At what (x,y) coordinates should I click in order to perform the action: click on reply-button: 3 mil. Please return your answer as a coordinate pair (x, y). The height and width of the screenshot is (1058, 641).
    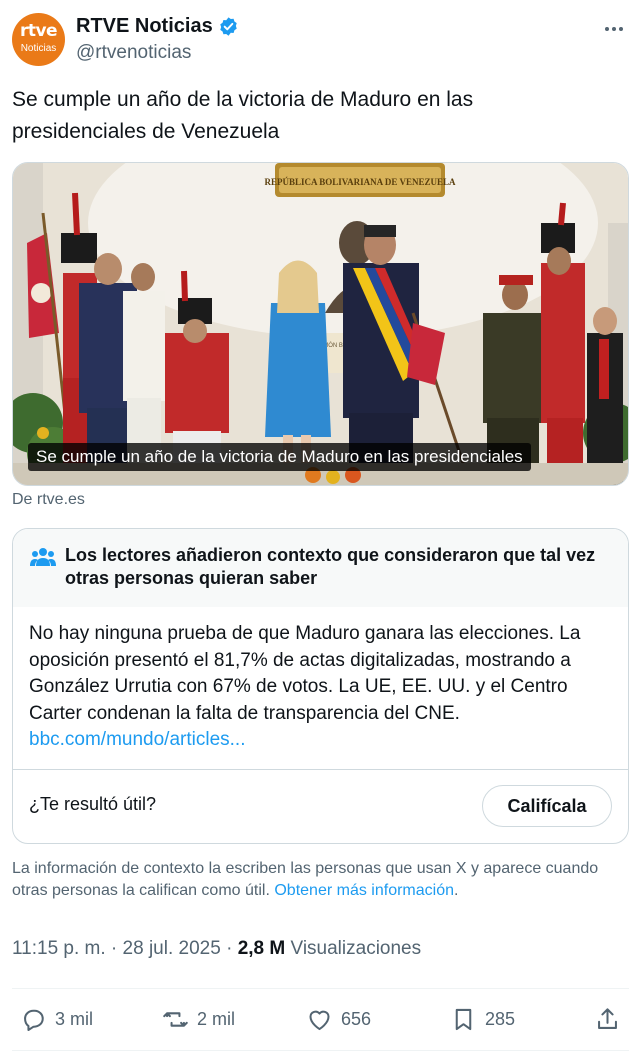
    Looking at the image, I should click on (56, 1019).